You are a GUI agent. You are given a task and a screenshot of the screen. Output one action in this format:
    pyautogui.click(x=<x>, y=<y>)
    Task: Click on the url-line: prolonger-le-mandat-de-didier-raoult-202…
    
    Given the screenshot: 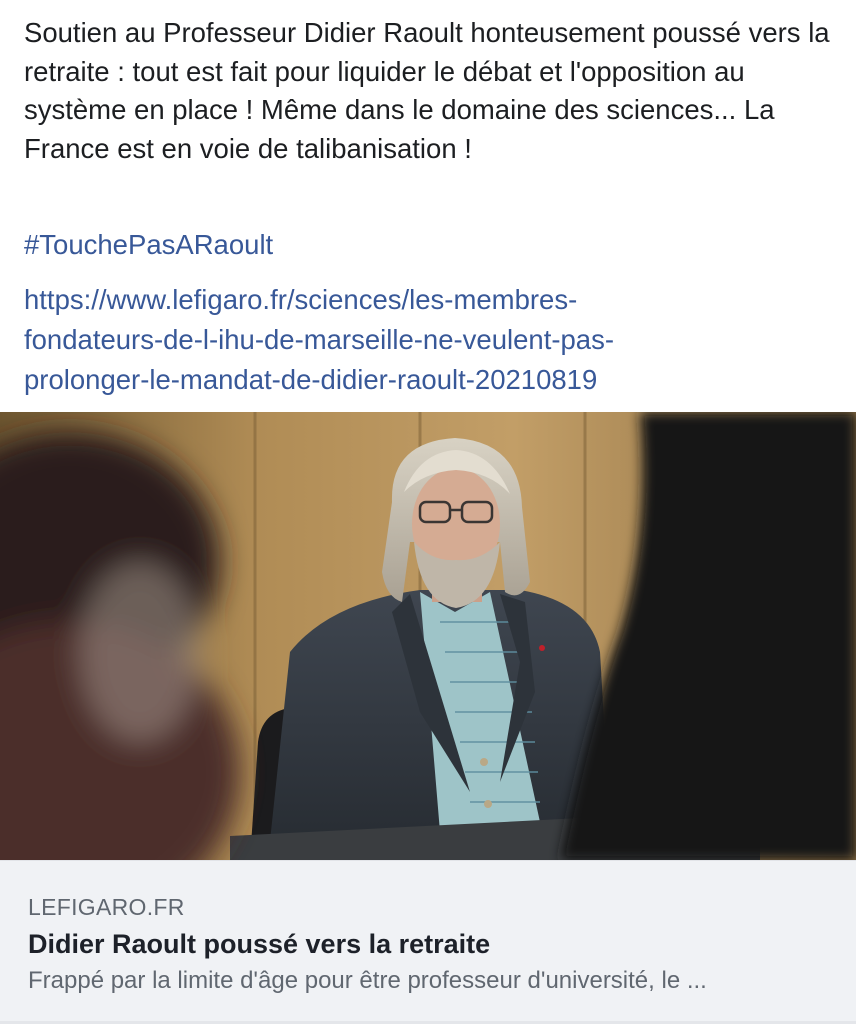 What is the action you would take?
    pyautogui.click(x=311, y=379)
    